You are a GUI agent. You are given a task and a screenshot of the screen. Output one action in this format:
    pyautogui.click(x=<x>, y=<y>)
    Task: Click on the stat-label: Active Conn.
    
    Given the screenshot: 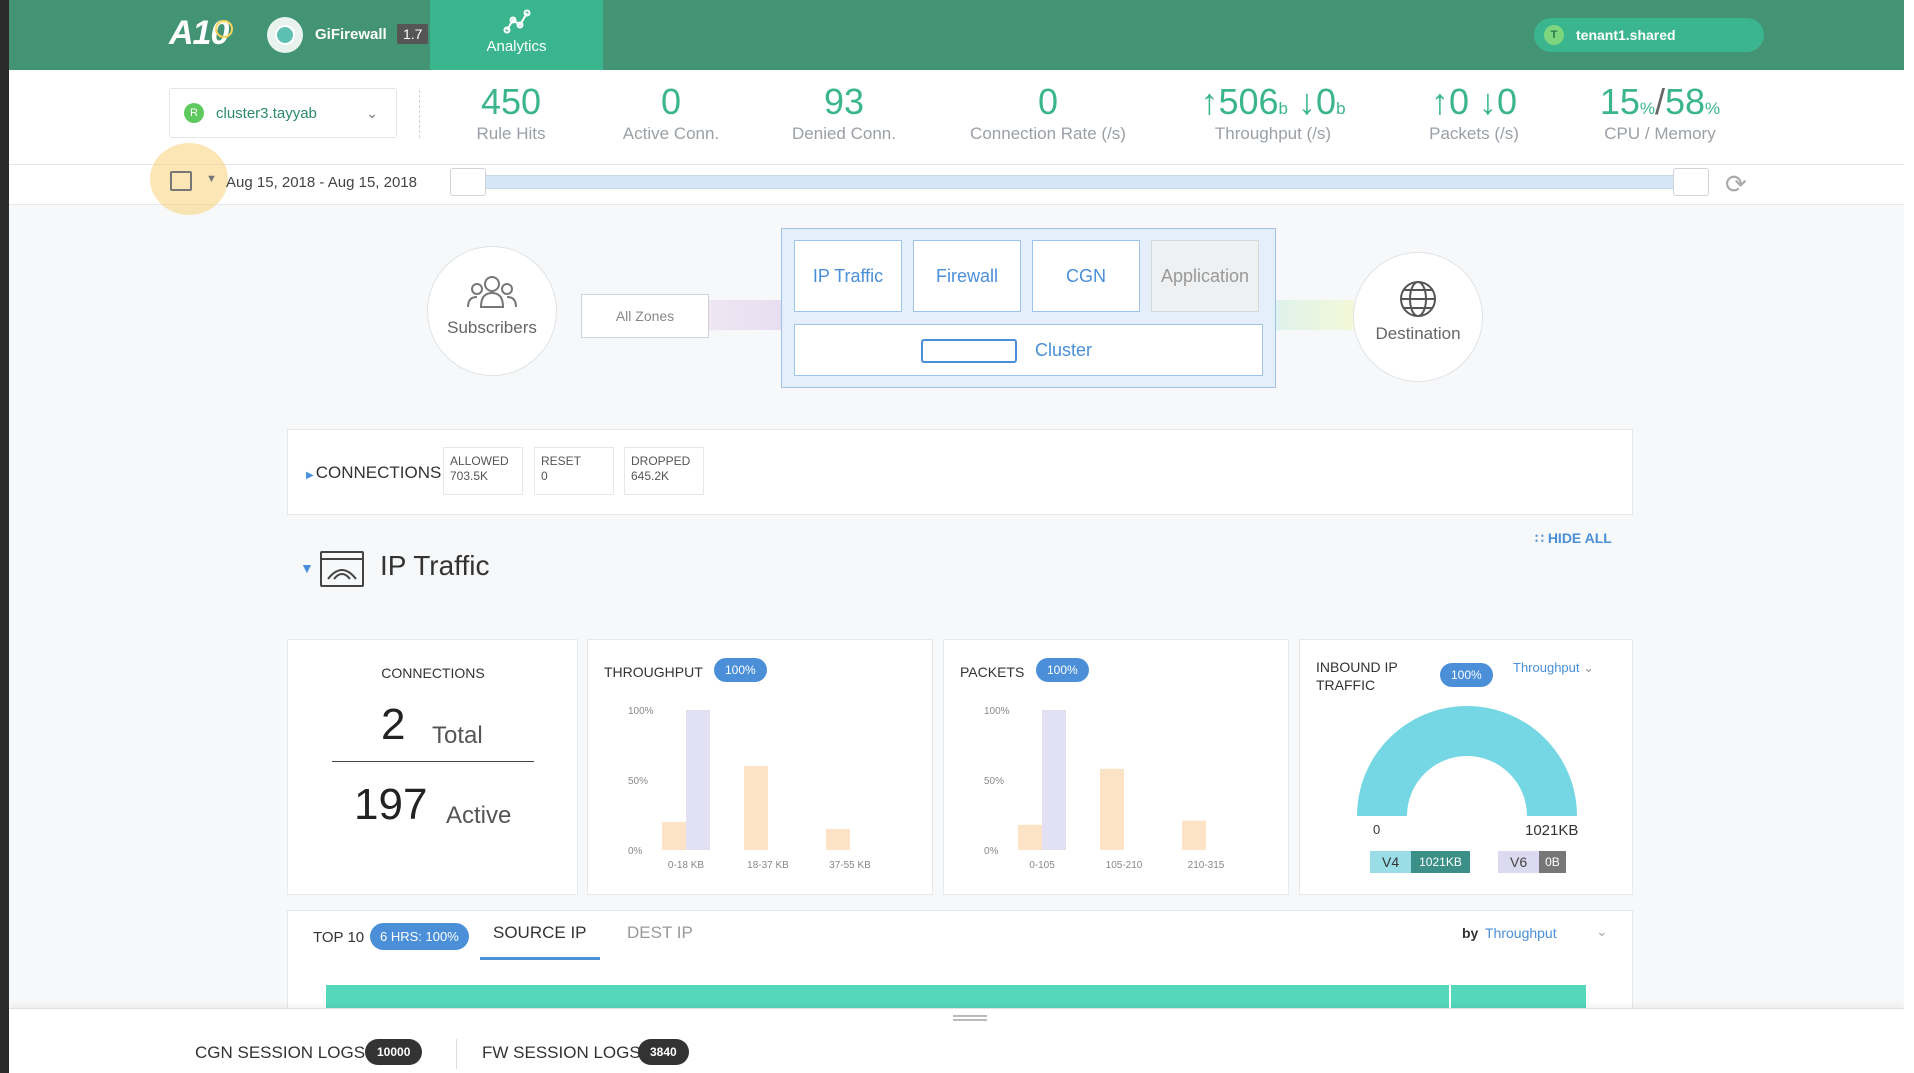 What is the action you would take?
    pyautogui.click(x=671, y=133)
    